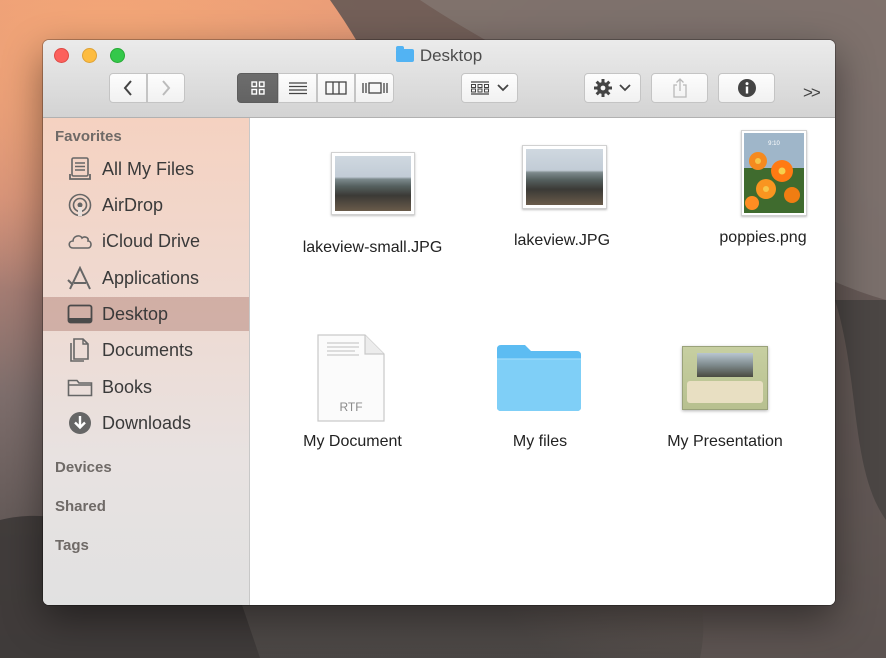  What do you see at coordinates (80, 314) in the screenshot?
I see `desktop-icon` at bounding box center [80, 314].